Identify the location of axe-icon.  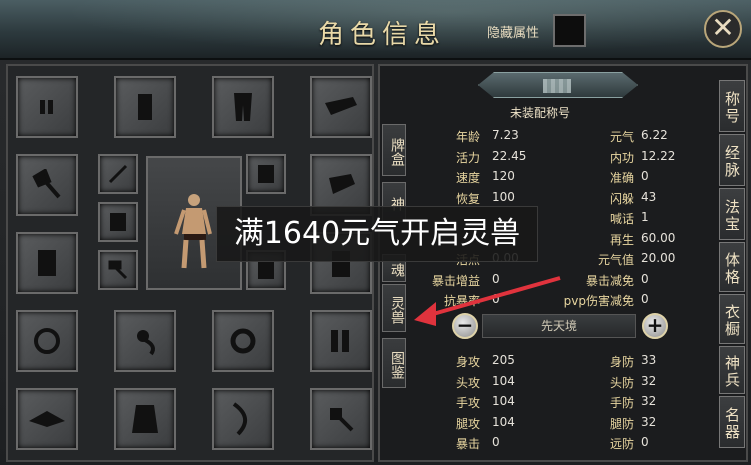
(46, 184).